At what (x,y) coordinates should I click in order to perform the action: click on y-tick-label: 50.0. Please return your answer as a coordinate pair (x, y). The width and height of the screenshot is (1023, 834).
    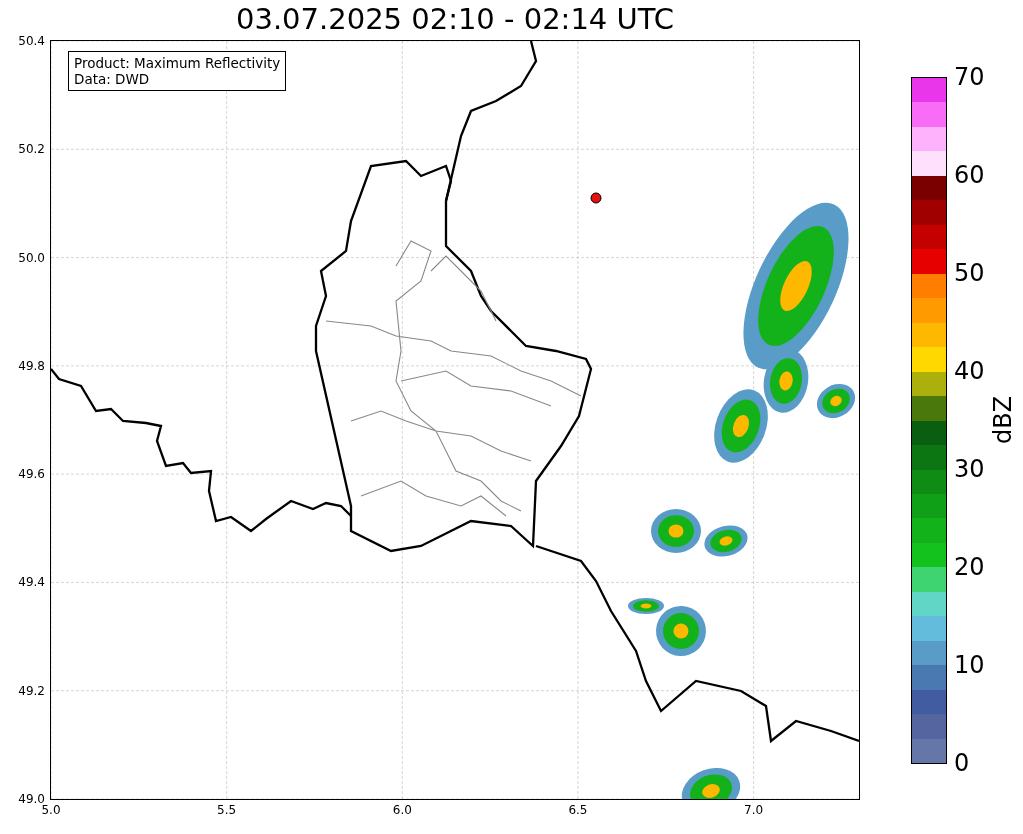
    Looking at the image, I should click on (31, 257).